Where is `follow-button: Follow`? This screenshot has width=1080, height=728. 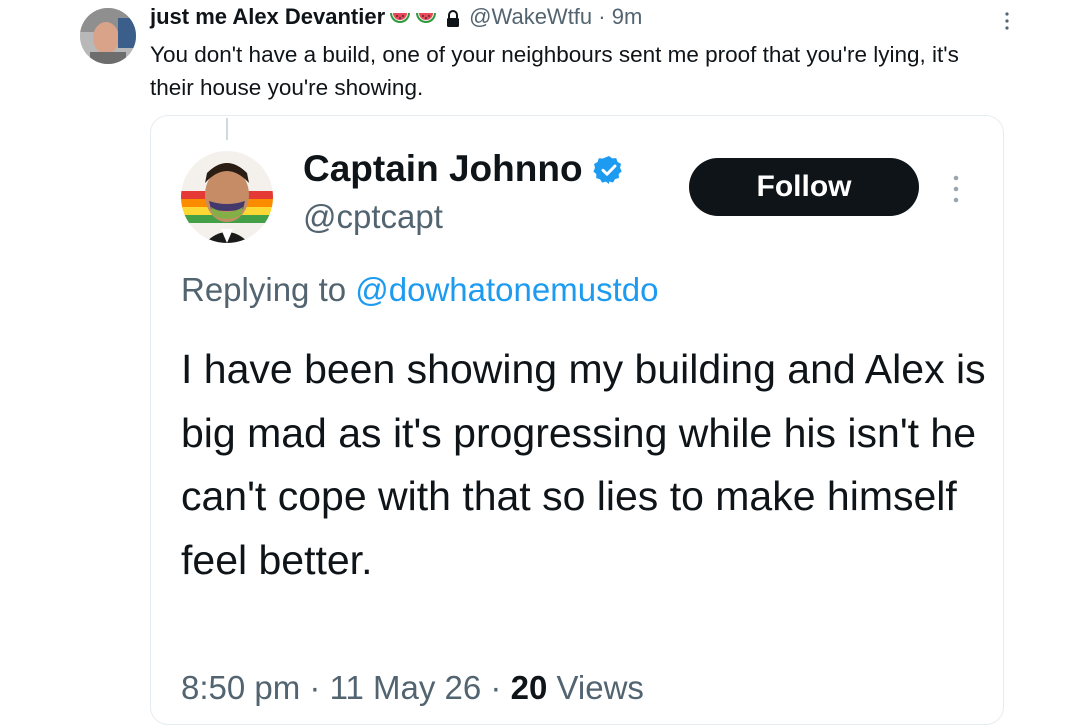 follow-button: Follow is located at coordinates (804, 187).